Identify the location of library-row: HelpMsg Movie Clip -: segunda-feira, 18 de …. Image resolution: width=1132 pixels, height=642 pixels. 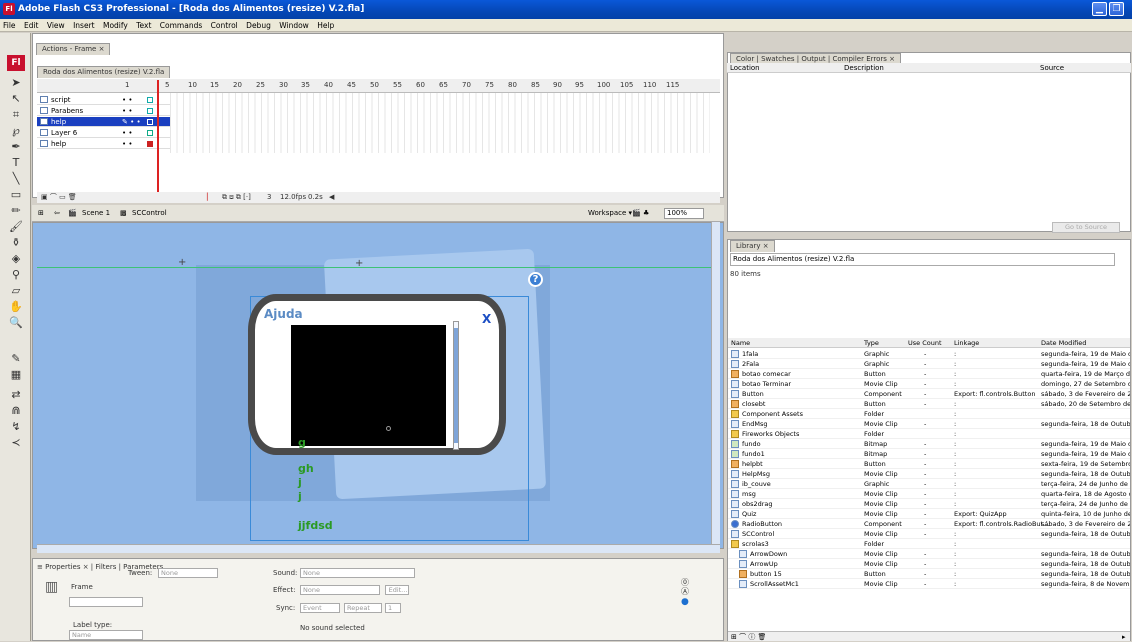
(929, 474).